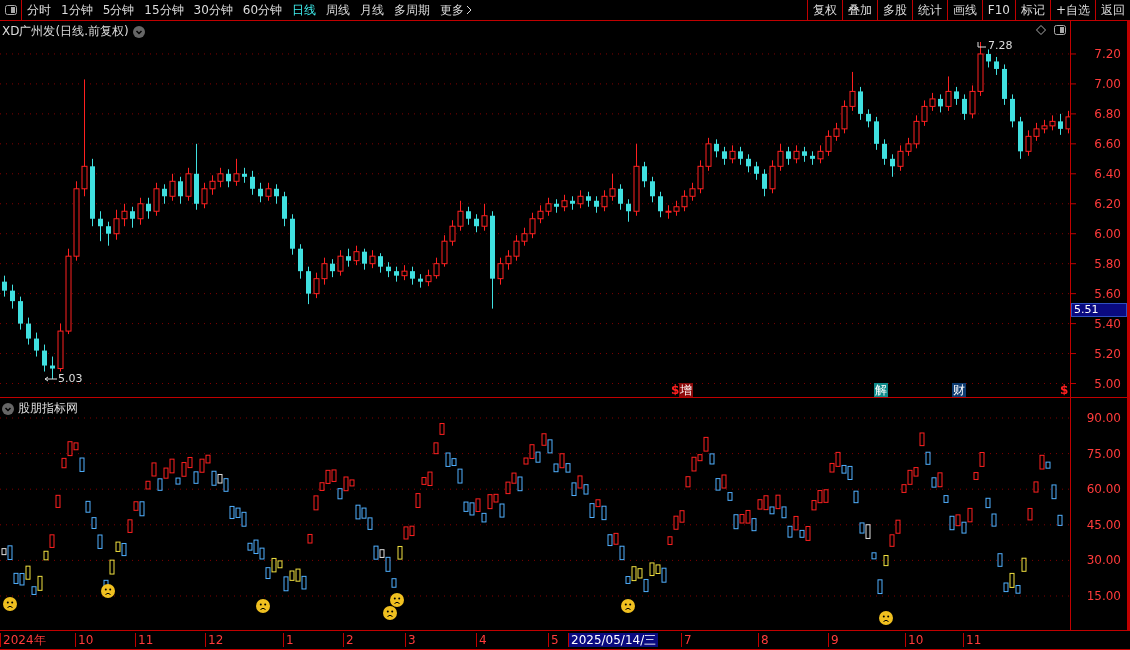 The height and width of the screenshot is (650, 1130). What do you see at coordinates (39, 10) in the screenshot?
I see `period-tab: 分时` at bounding box center [39, 10].